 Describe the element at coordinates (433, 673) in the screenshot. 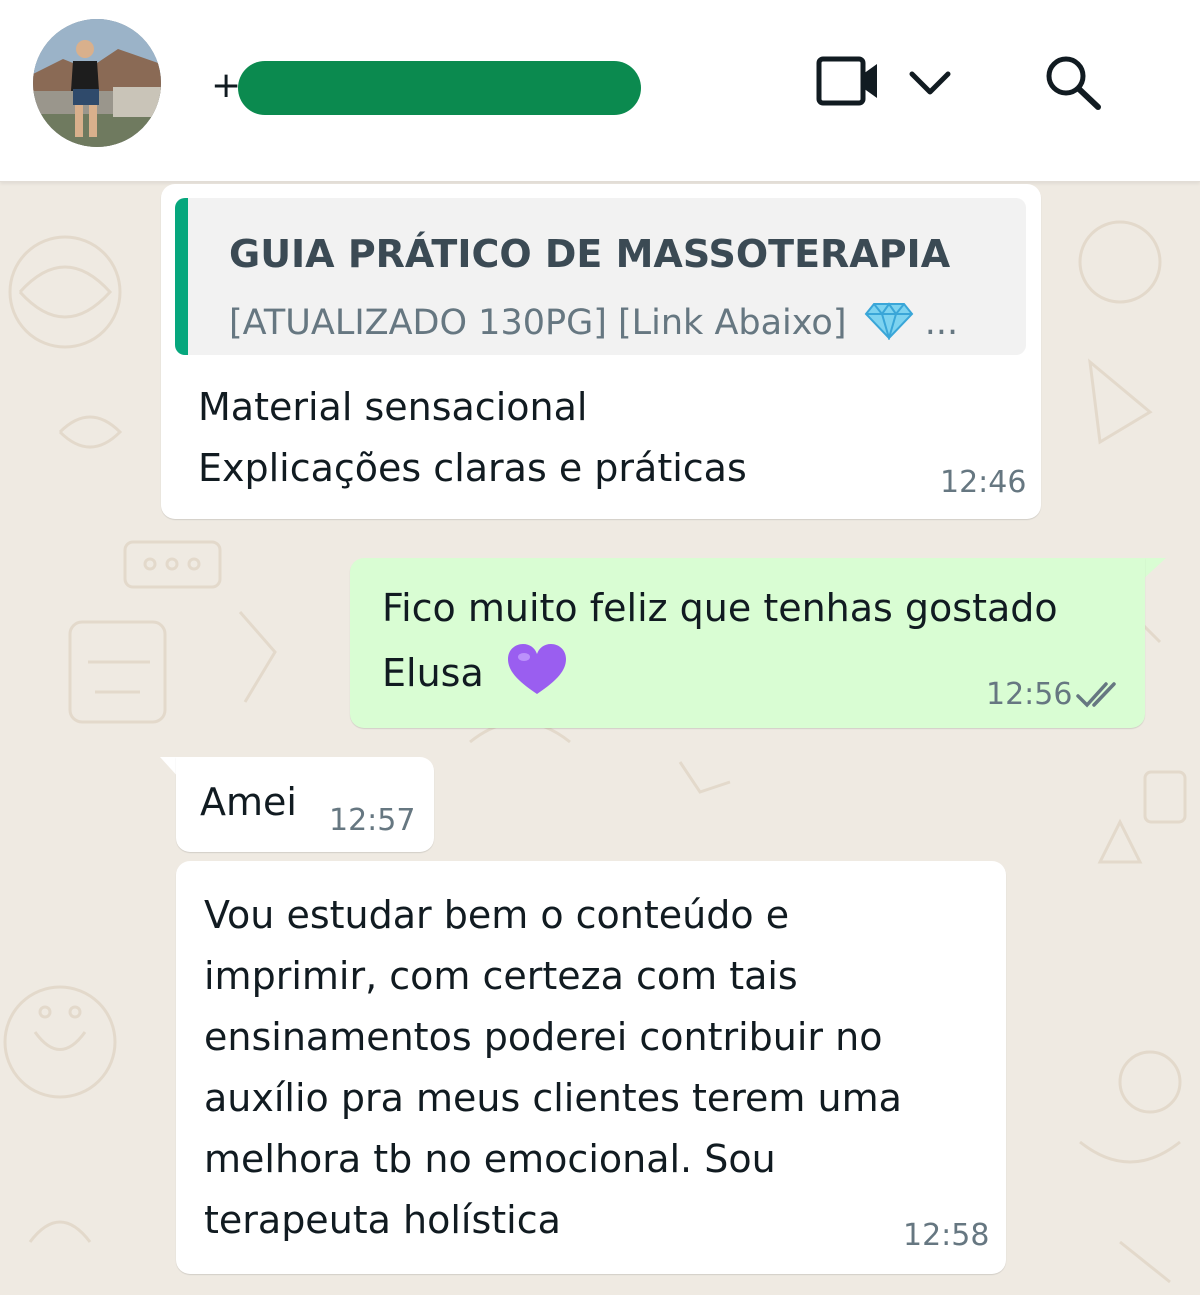

I see `message-text-line: Elusa` at that location.